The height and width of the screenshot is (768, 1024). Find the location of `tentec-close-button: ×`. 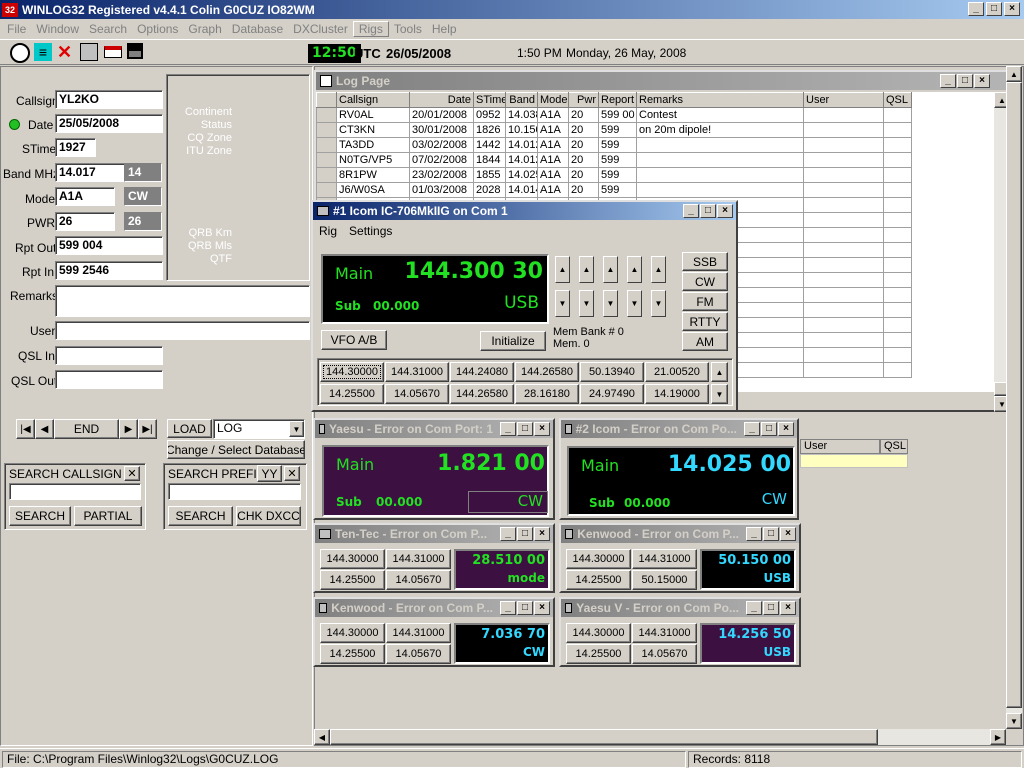

tentec-close-button: × is located at coordinates (542, 534).